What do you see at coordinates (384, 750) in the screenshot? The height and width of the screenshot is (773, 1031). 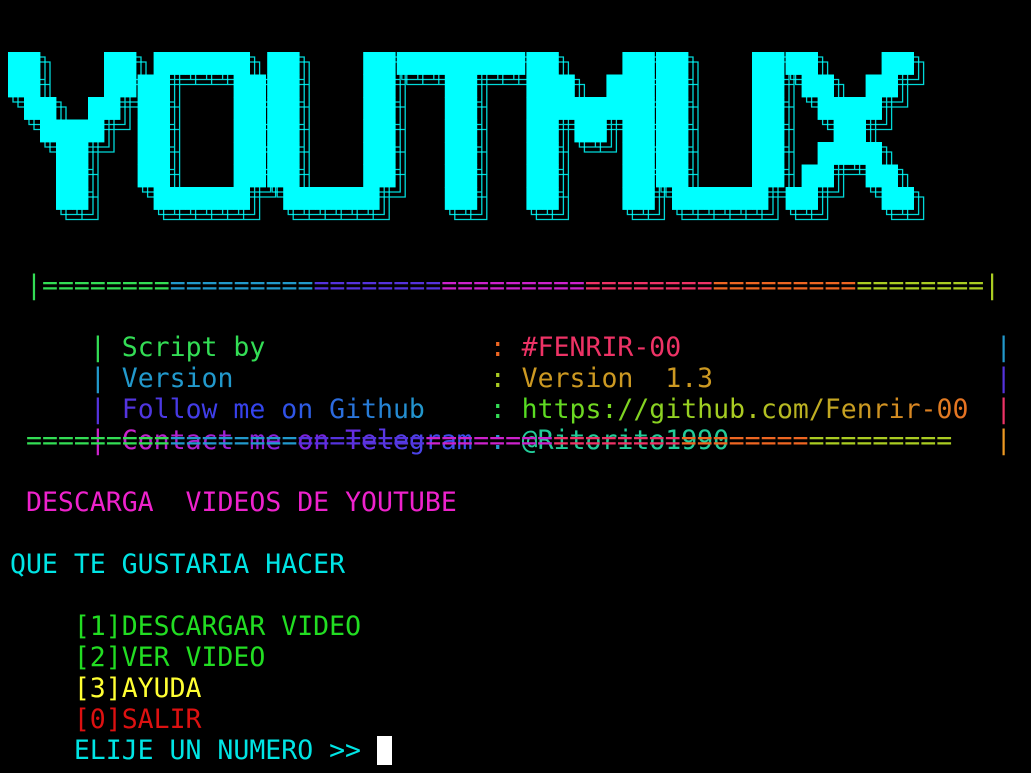 I see `text-cursor` at bounding box center [384, 750].